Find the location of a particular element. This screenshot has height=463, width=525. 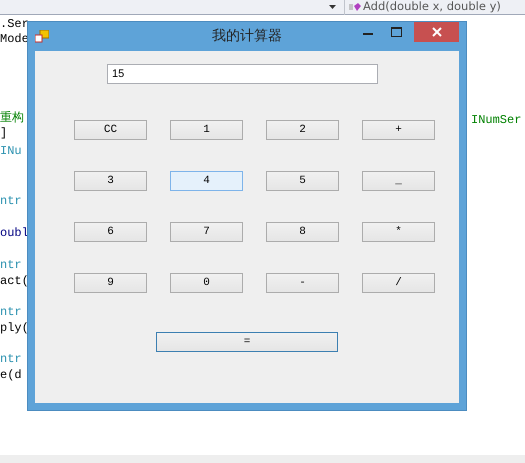

calculator-button: 3 is located at coordinates (110, 181).